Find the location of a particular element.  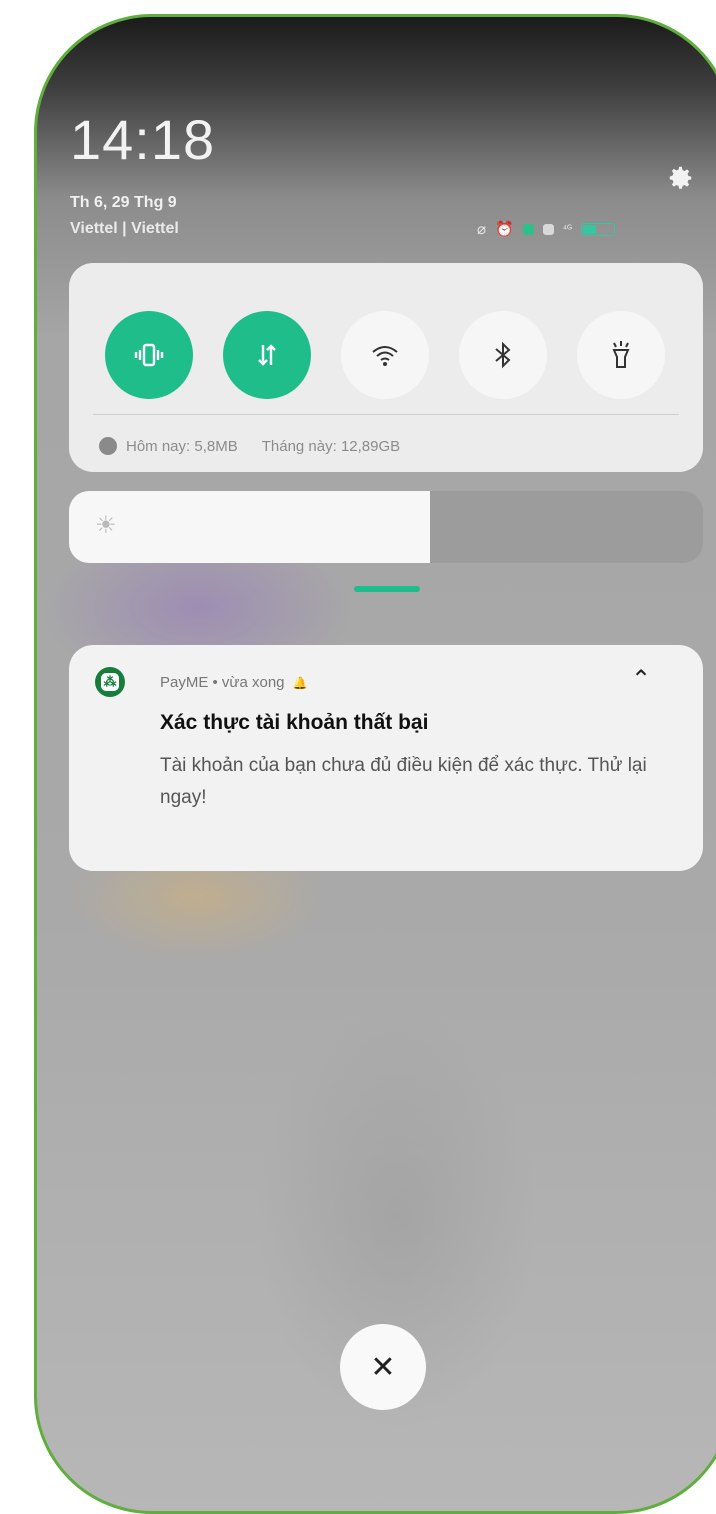

notification-header: PayME • vừa xong 🔔 is located at coordinates (233, 682).